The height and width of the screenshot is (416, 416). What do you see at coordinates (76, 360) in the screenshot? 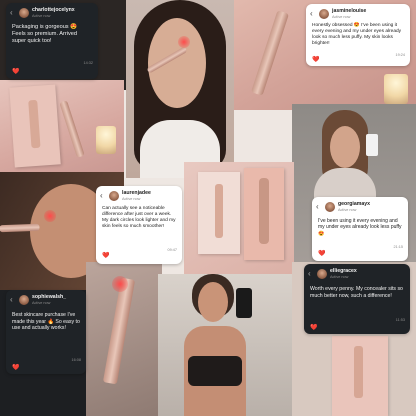
I see `timestamp: 16:08` at bounding box center [76, 360].